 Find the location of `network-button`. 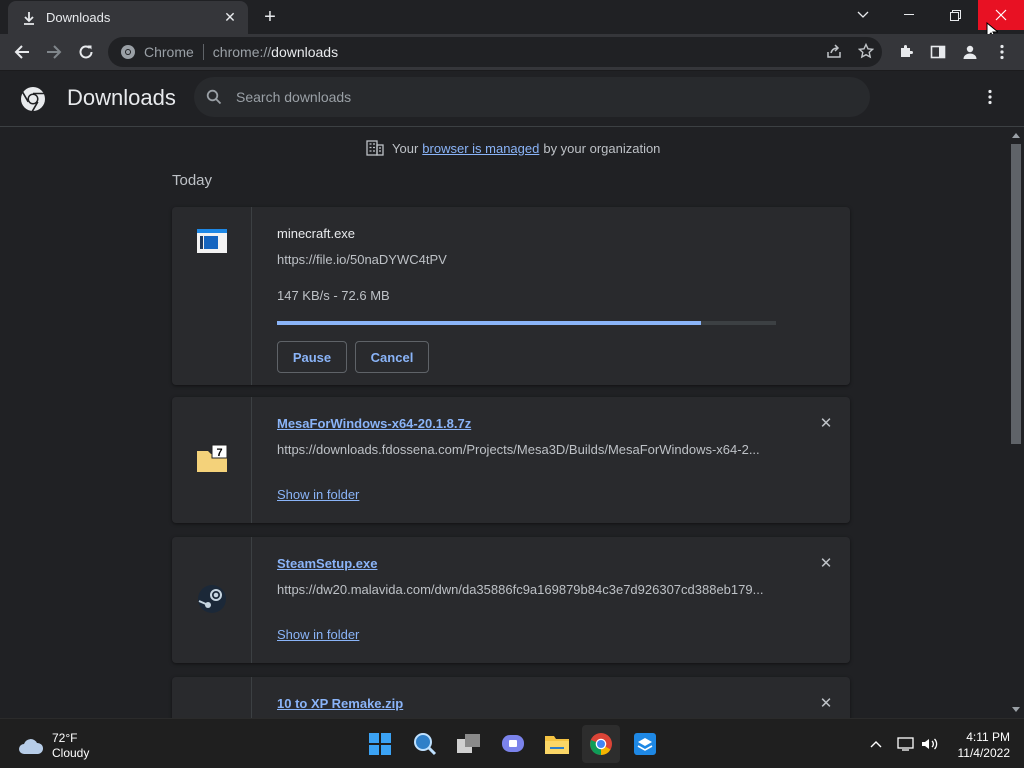

network-button is located at coordinates (906, 745).